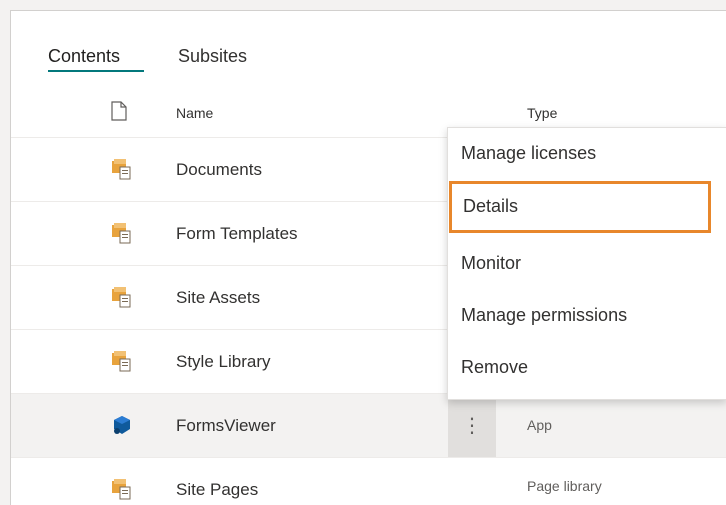  Describe the element at coordinates (580, 207) in the screenshot. I see `menu-item-details: Details` at that location.